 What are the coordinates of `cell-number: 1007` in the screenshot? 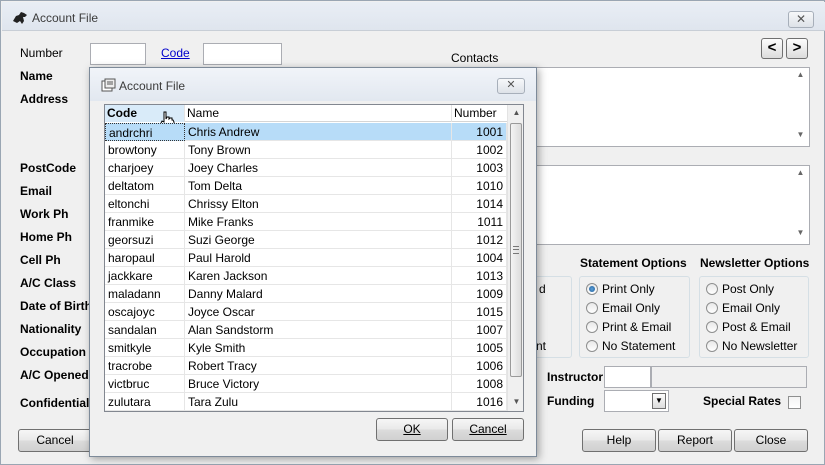 It's located at (479, 330).